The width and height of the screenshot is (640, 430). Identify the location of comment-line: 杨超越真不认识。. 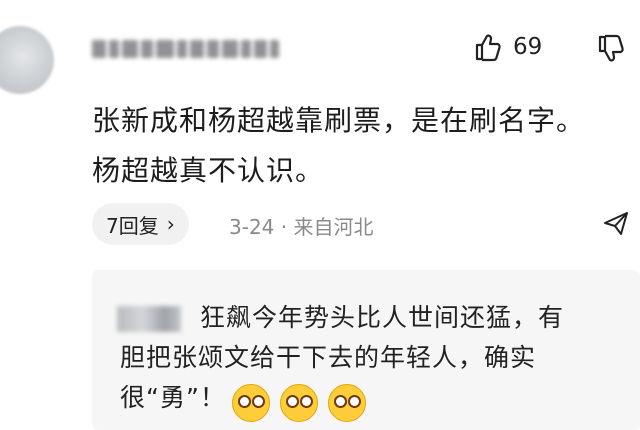
(208, 170).